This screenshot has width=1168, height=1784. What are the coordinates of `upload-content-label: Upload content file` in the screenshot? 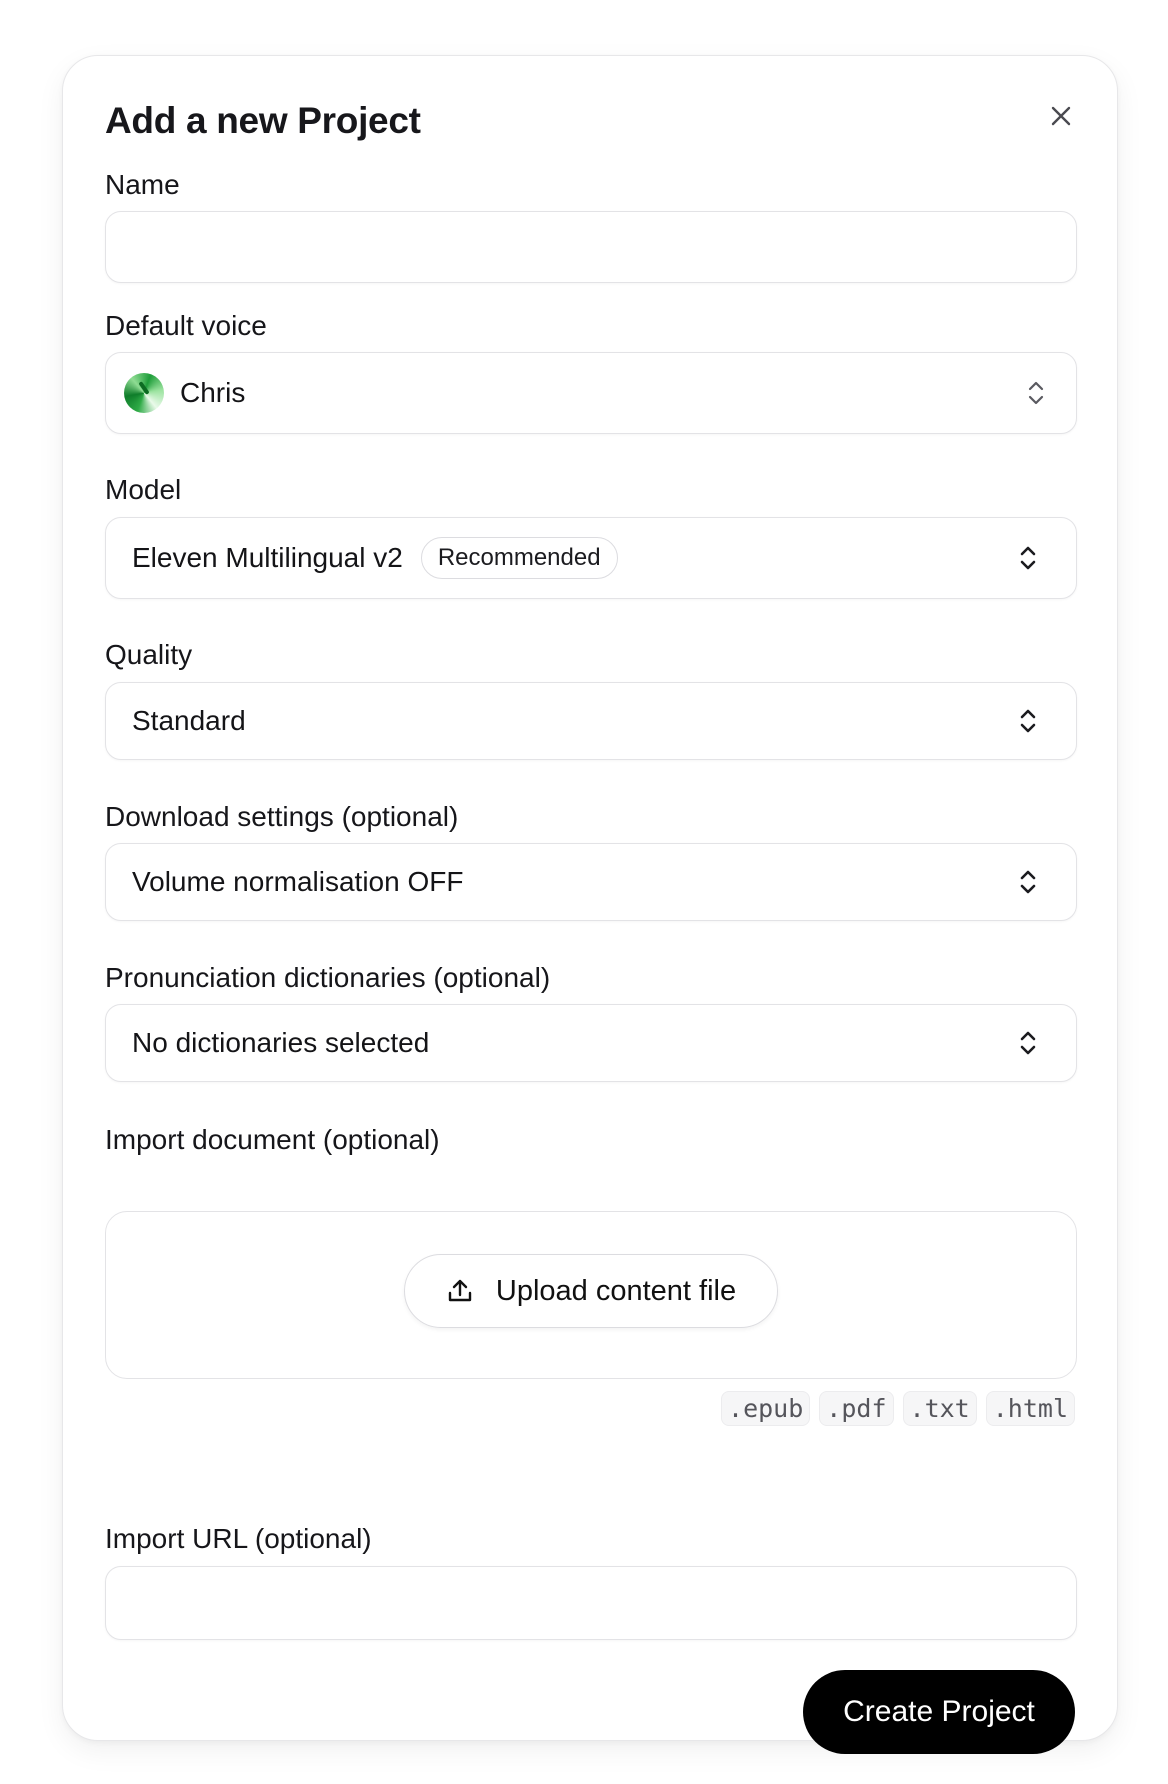 It's located at (616, 1290).